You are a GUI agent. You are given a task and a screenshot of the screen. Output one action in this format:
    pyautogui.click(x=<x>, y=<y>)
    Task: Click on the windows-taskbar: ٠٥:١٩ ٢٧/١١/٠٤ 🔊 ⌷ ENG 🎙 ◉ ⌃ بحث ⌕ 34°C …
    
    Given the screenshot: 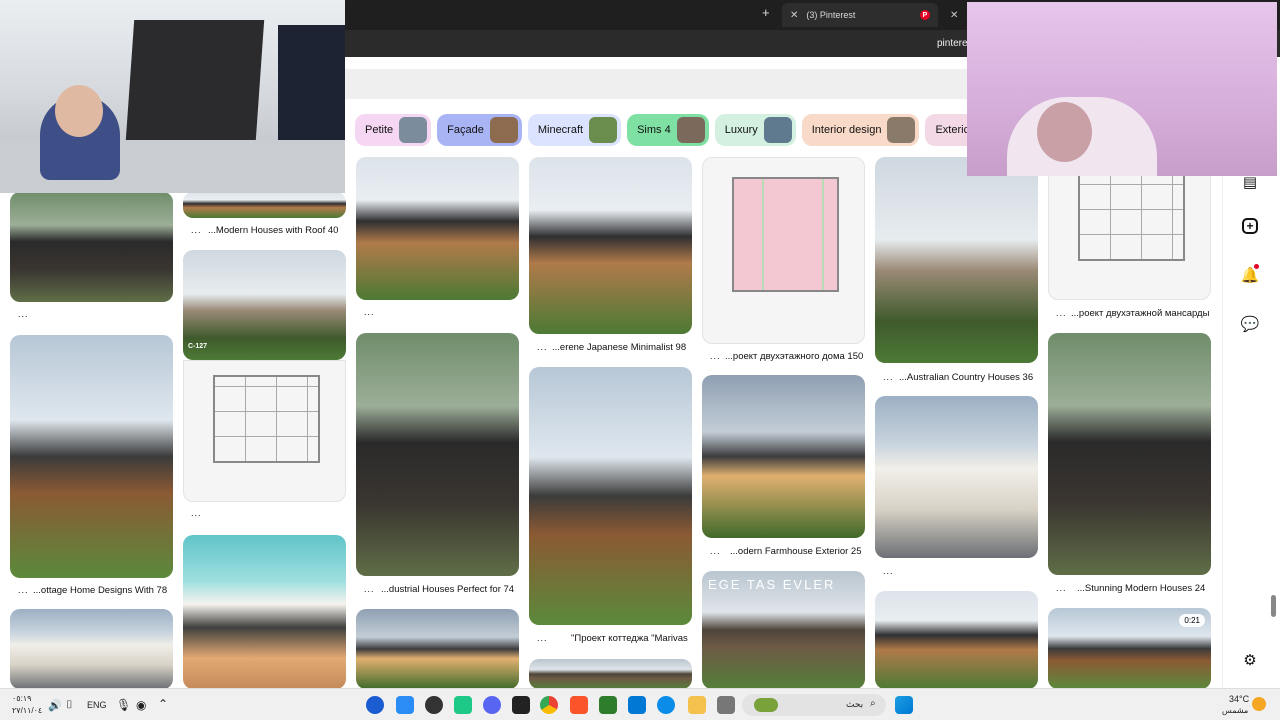 What is the action you would take?
    pyautogui.click(x=640, y=704)
    